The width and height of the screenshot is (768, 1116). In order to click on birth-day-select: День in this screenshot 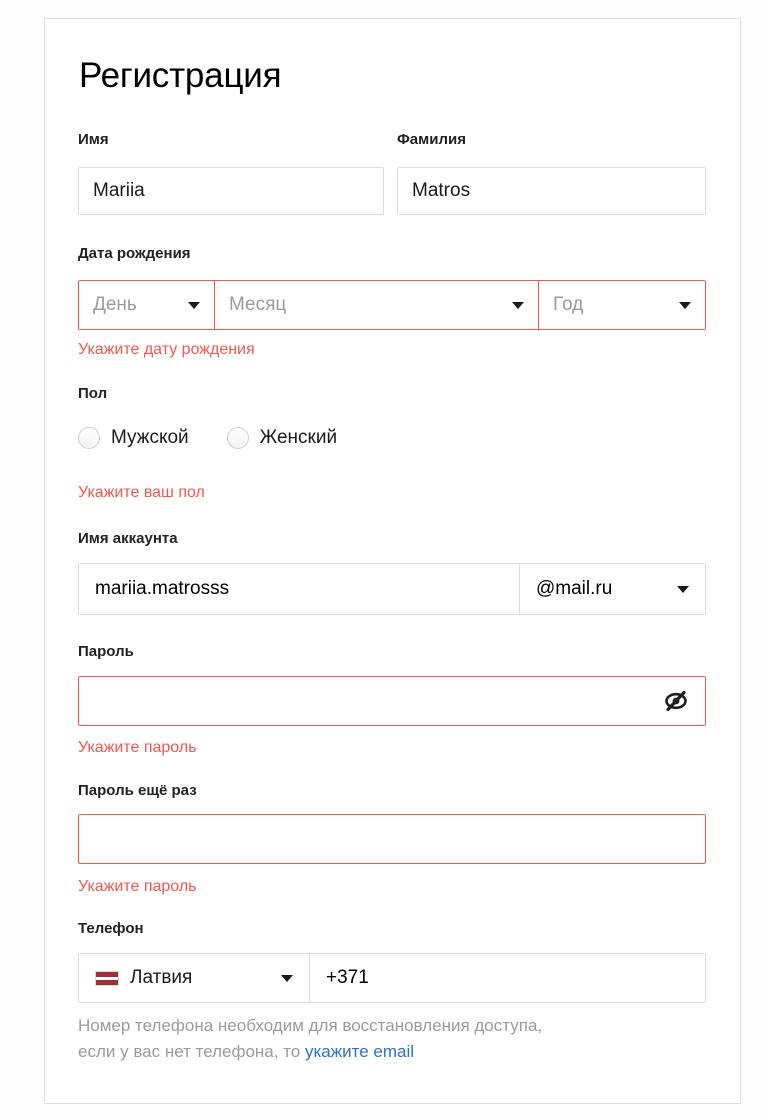, I will do `click(146, 305)`.